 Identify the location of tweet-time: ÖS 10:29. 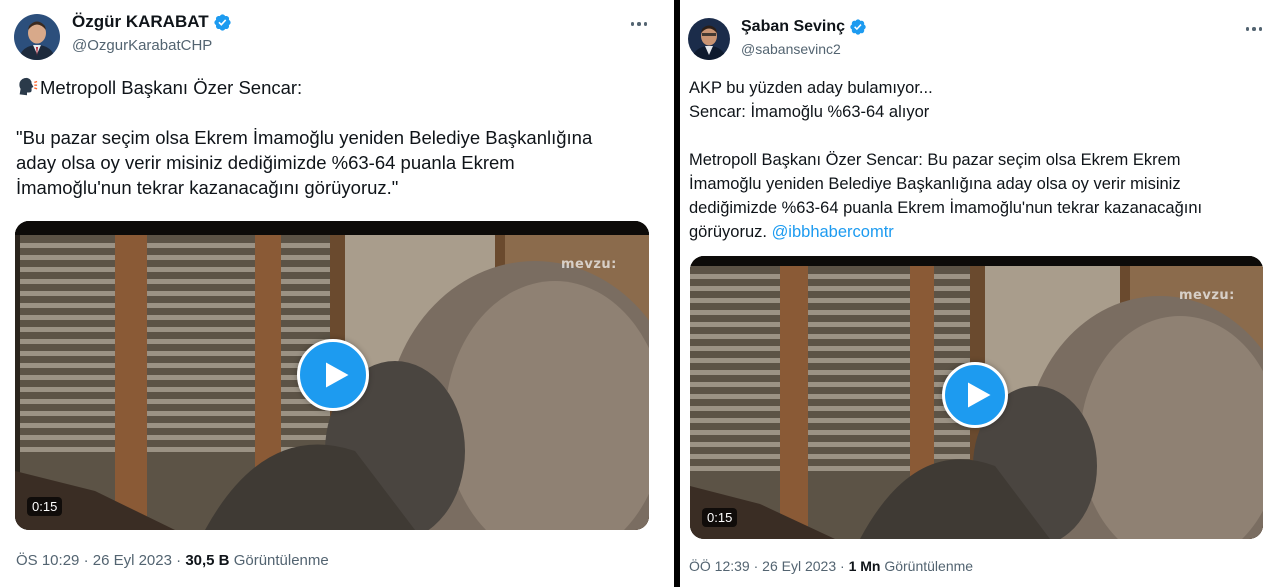
(47, 560).